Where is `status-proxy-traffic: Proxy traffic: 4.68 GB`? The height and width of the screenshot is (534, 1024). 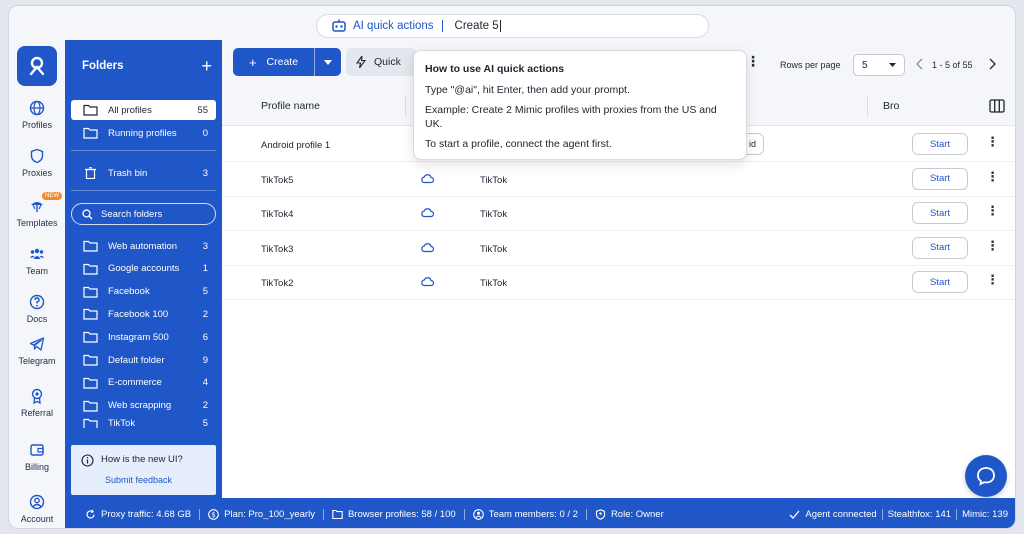
status-proxy-traffic: Proxy traffic: 4.68 GB is located at coordinates (139, 514).